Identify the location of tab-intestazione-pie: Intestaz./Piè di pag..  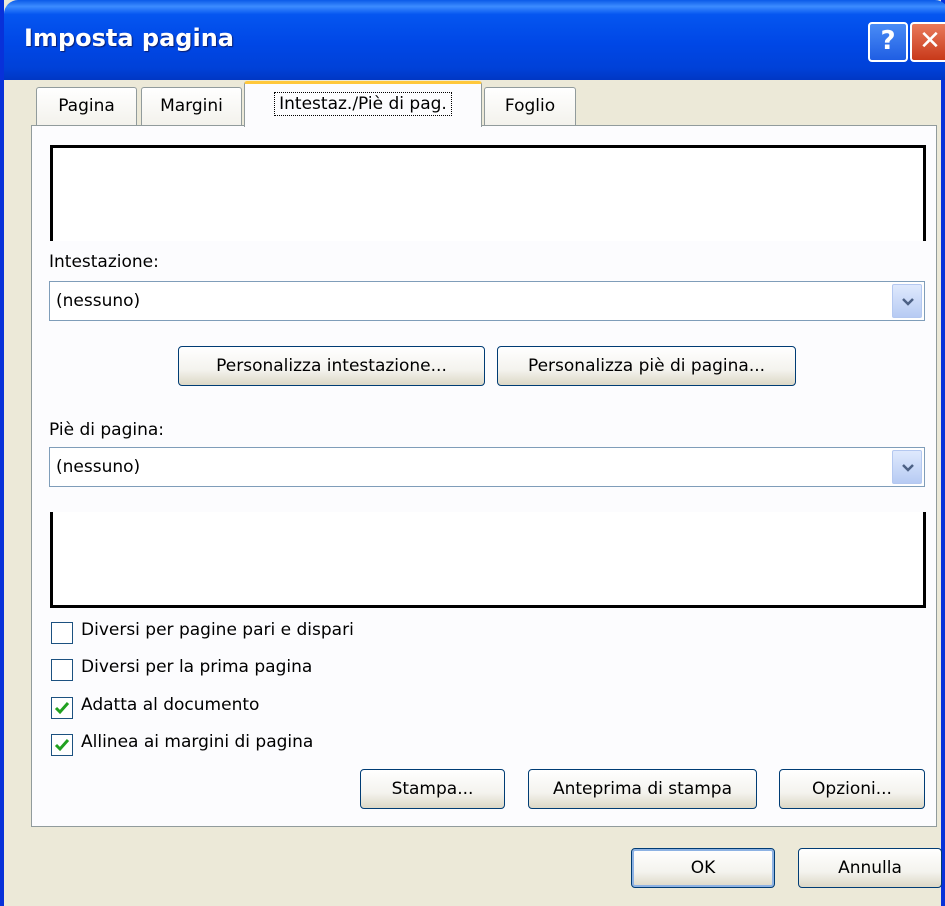
(363, 104).